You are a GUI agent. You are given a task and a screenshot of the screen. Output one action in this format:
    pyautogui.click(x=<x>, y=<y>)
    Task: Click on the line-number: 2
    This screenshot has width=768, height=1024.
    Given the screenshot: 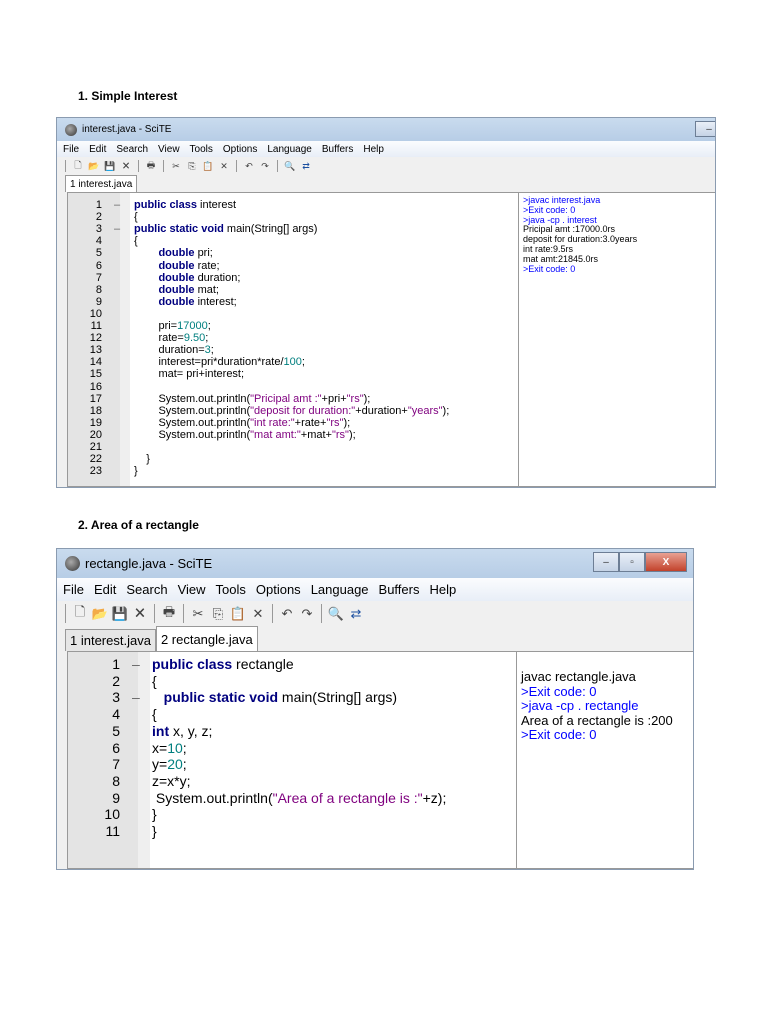 What is the action you would take?
    pyautogui.click(x=116, y=680)
    